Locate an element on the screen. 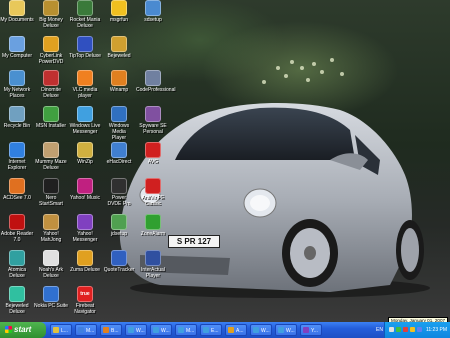  desktop-icon: Mummy Maze Deluxe is located at coordinates (51, 156).